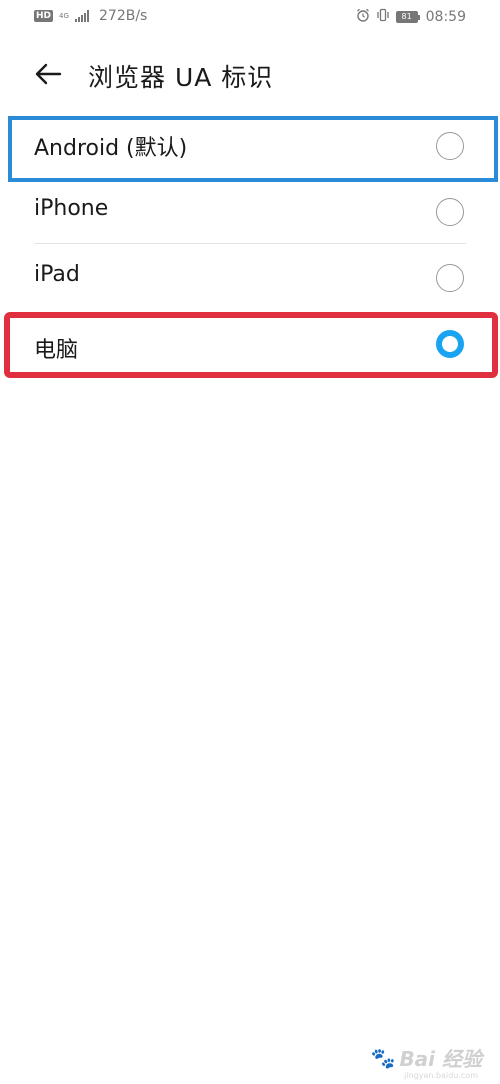 The width and height of the screenshot is (500, 1084). Describe the element at coordinates (441, 1075) in the screenshot. I see `watermark-url: jingyan.baidu.com` at that location.